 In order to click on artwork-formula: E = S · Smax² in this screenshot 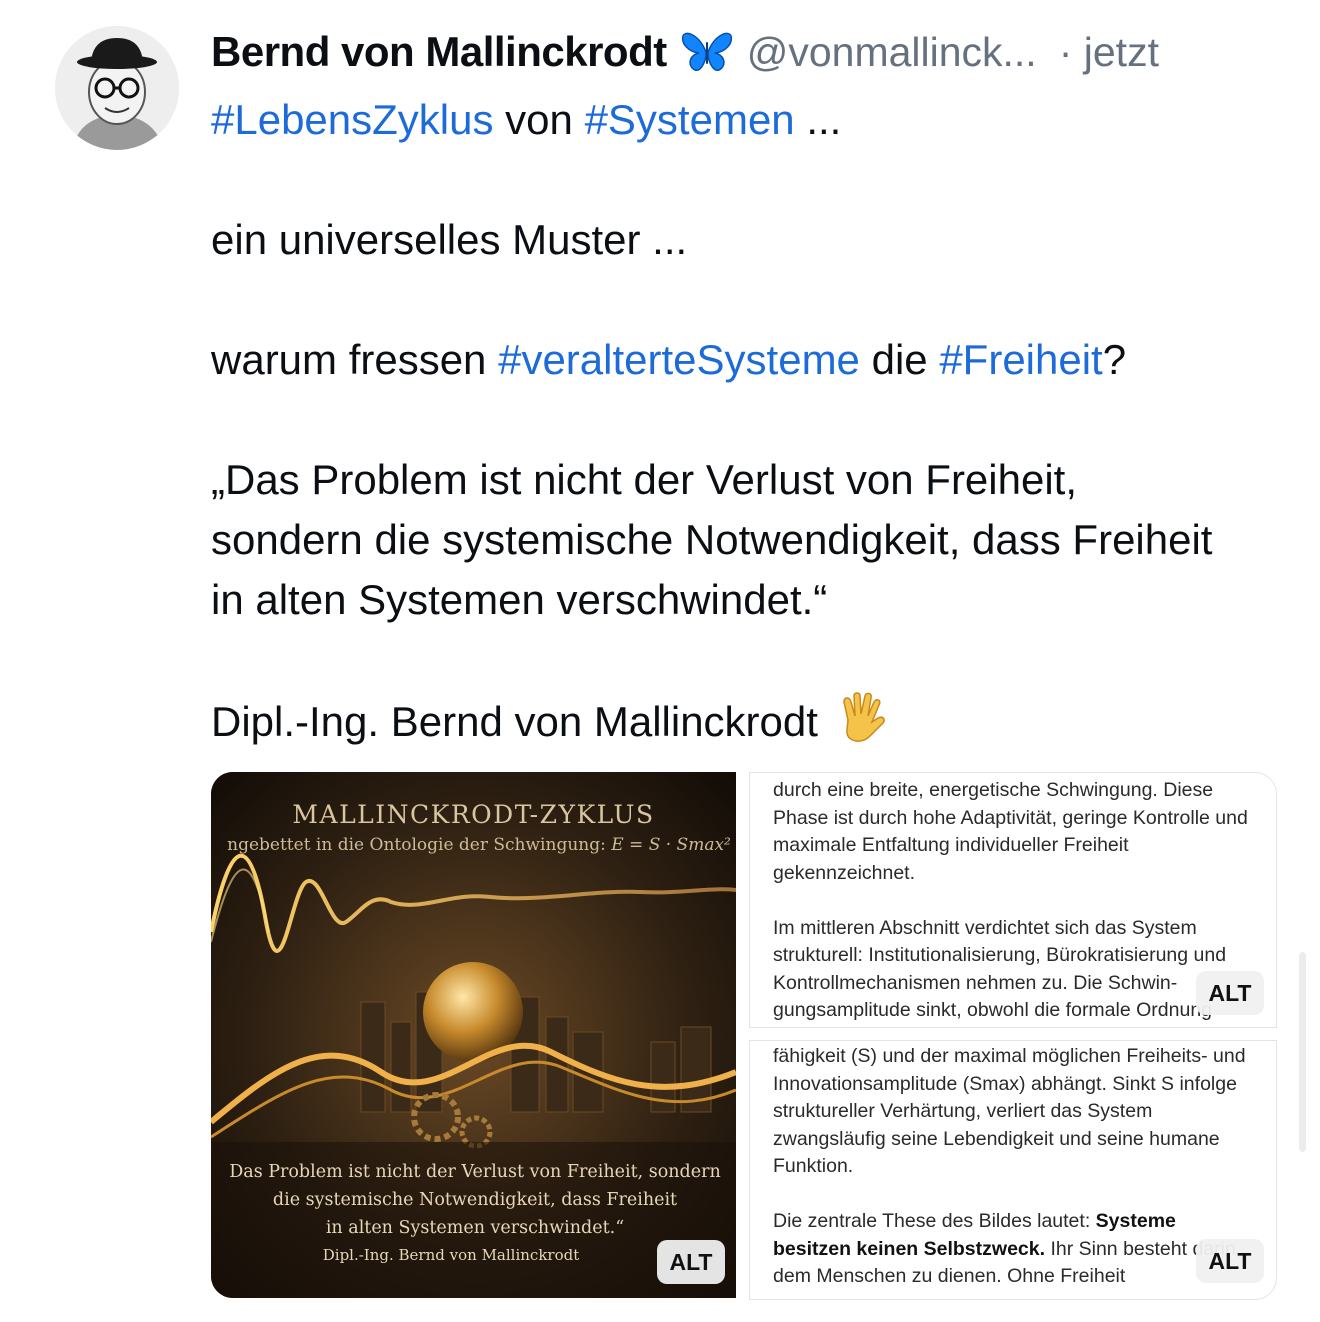, I will do `click(671, 845)`.